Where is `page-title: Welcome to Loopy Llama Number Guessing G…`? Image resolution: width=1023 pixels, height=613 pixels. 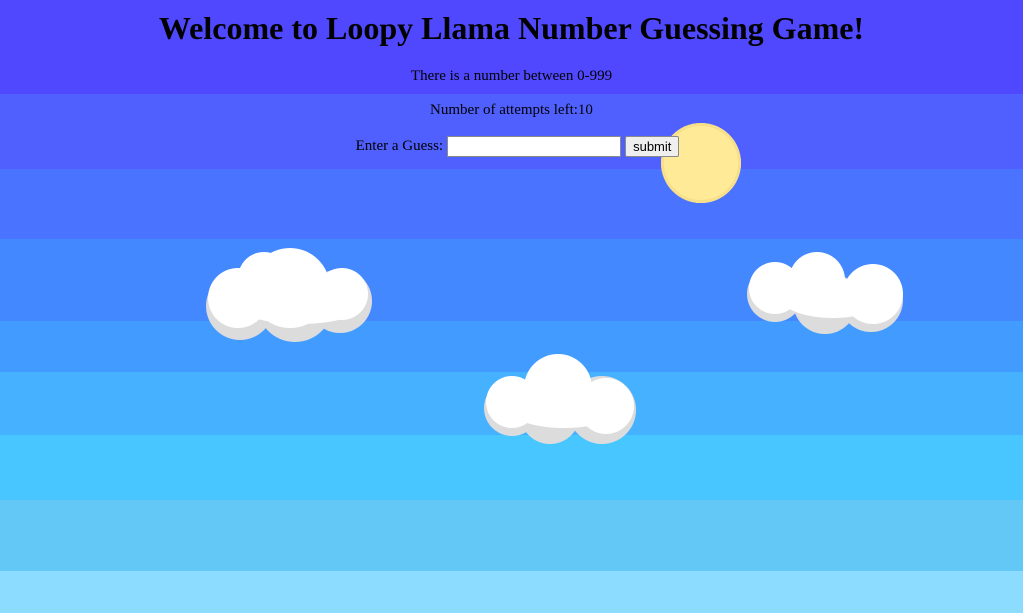
page-title: Welcome to Loopy Llama Number Guessing G… is located at coordinates (511, 28).